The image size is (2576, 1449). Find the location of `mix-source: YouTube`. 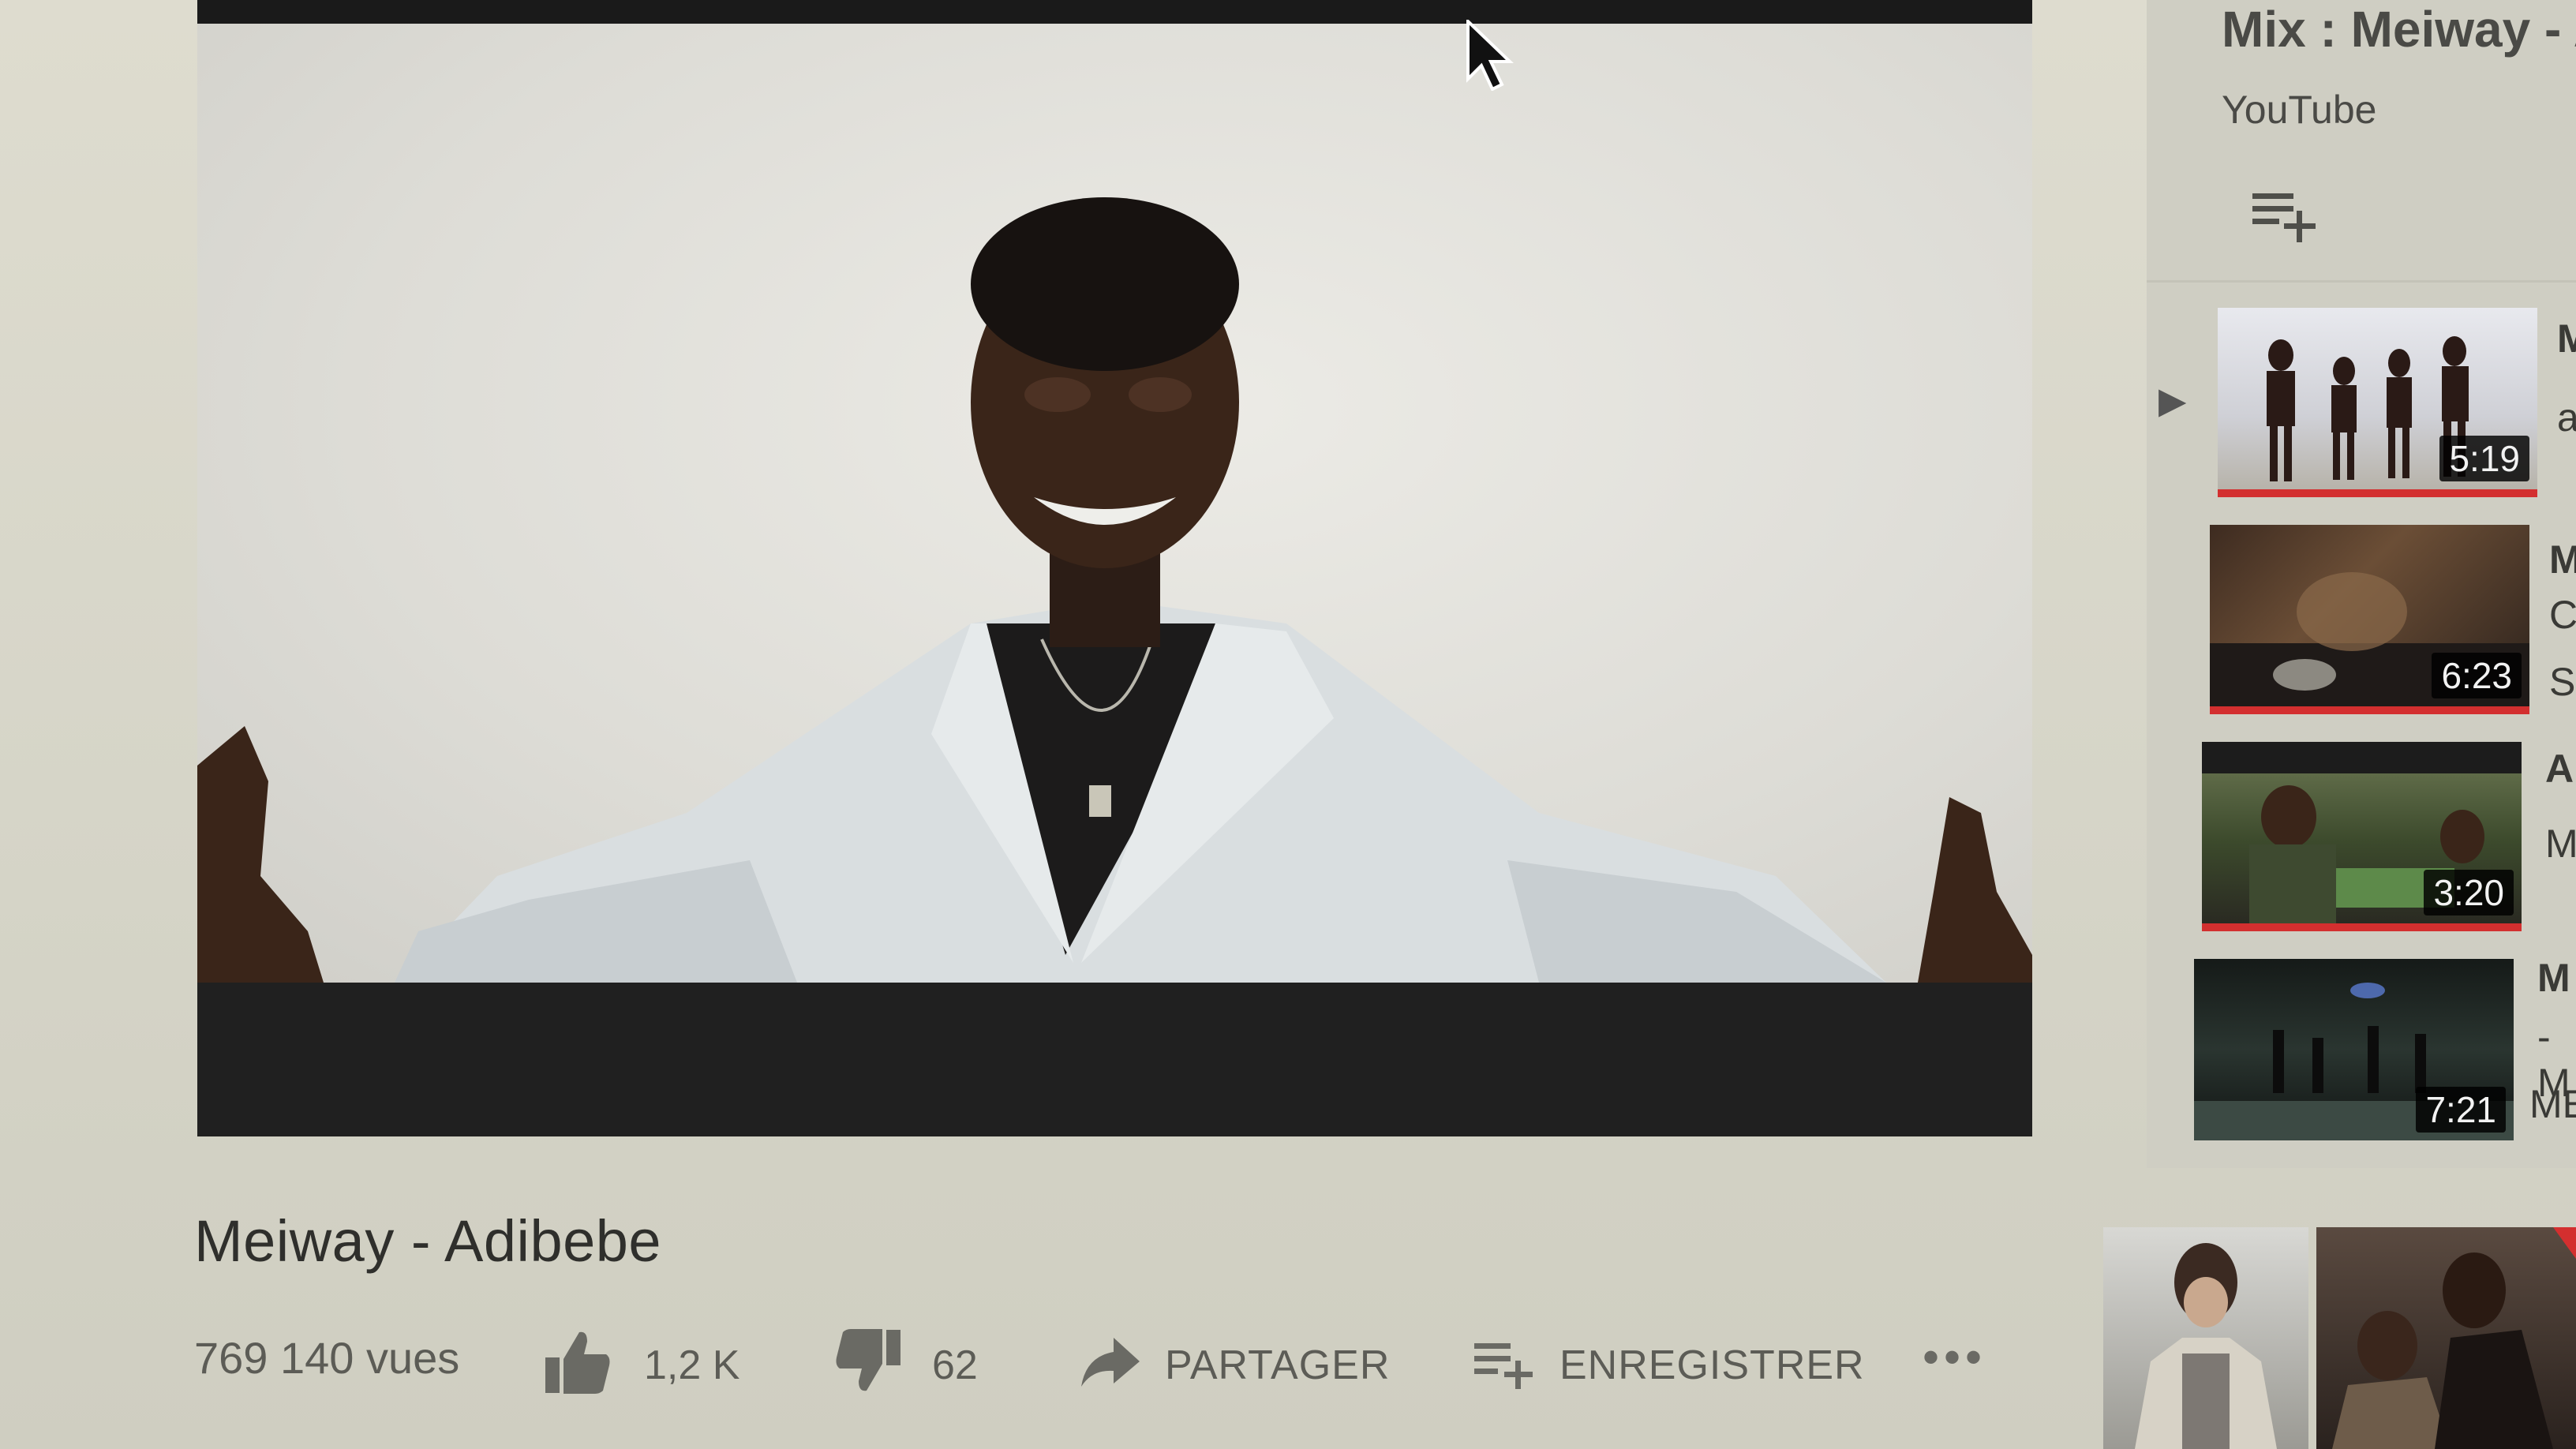

mix-source: YouTube is located at coordinates (2299, 110).